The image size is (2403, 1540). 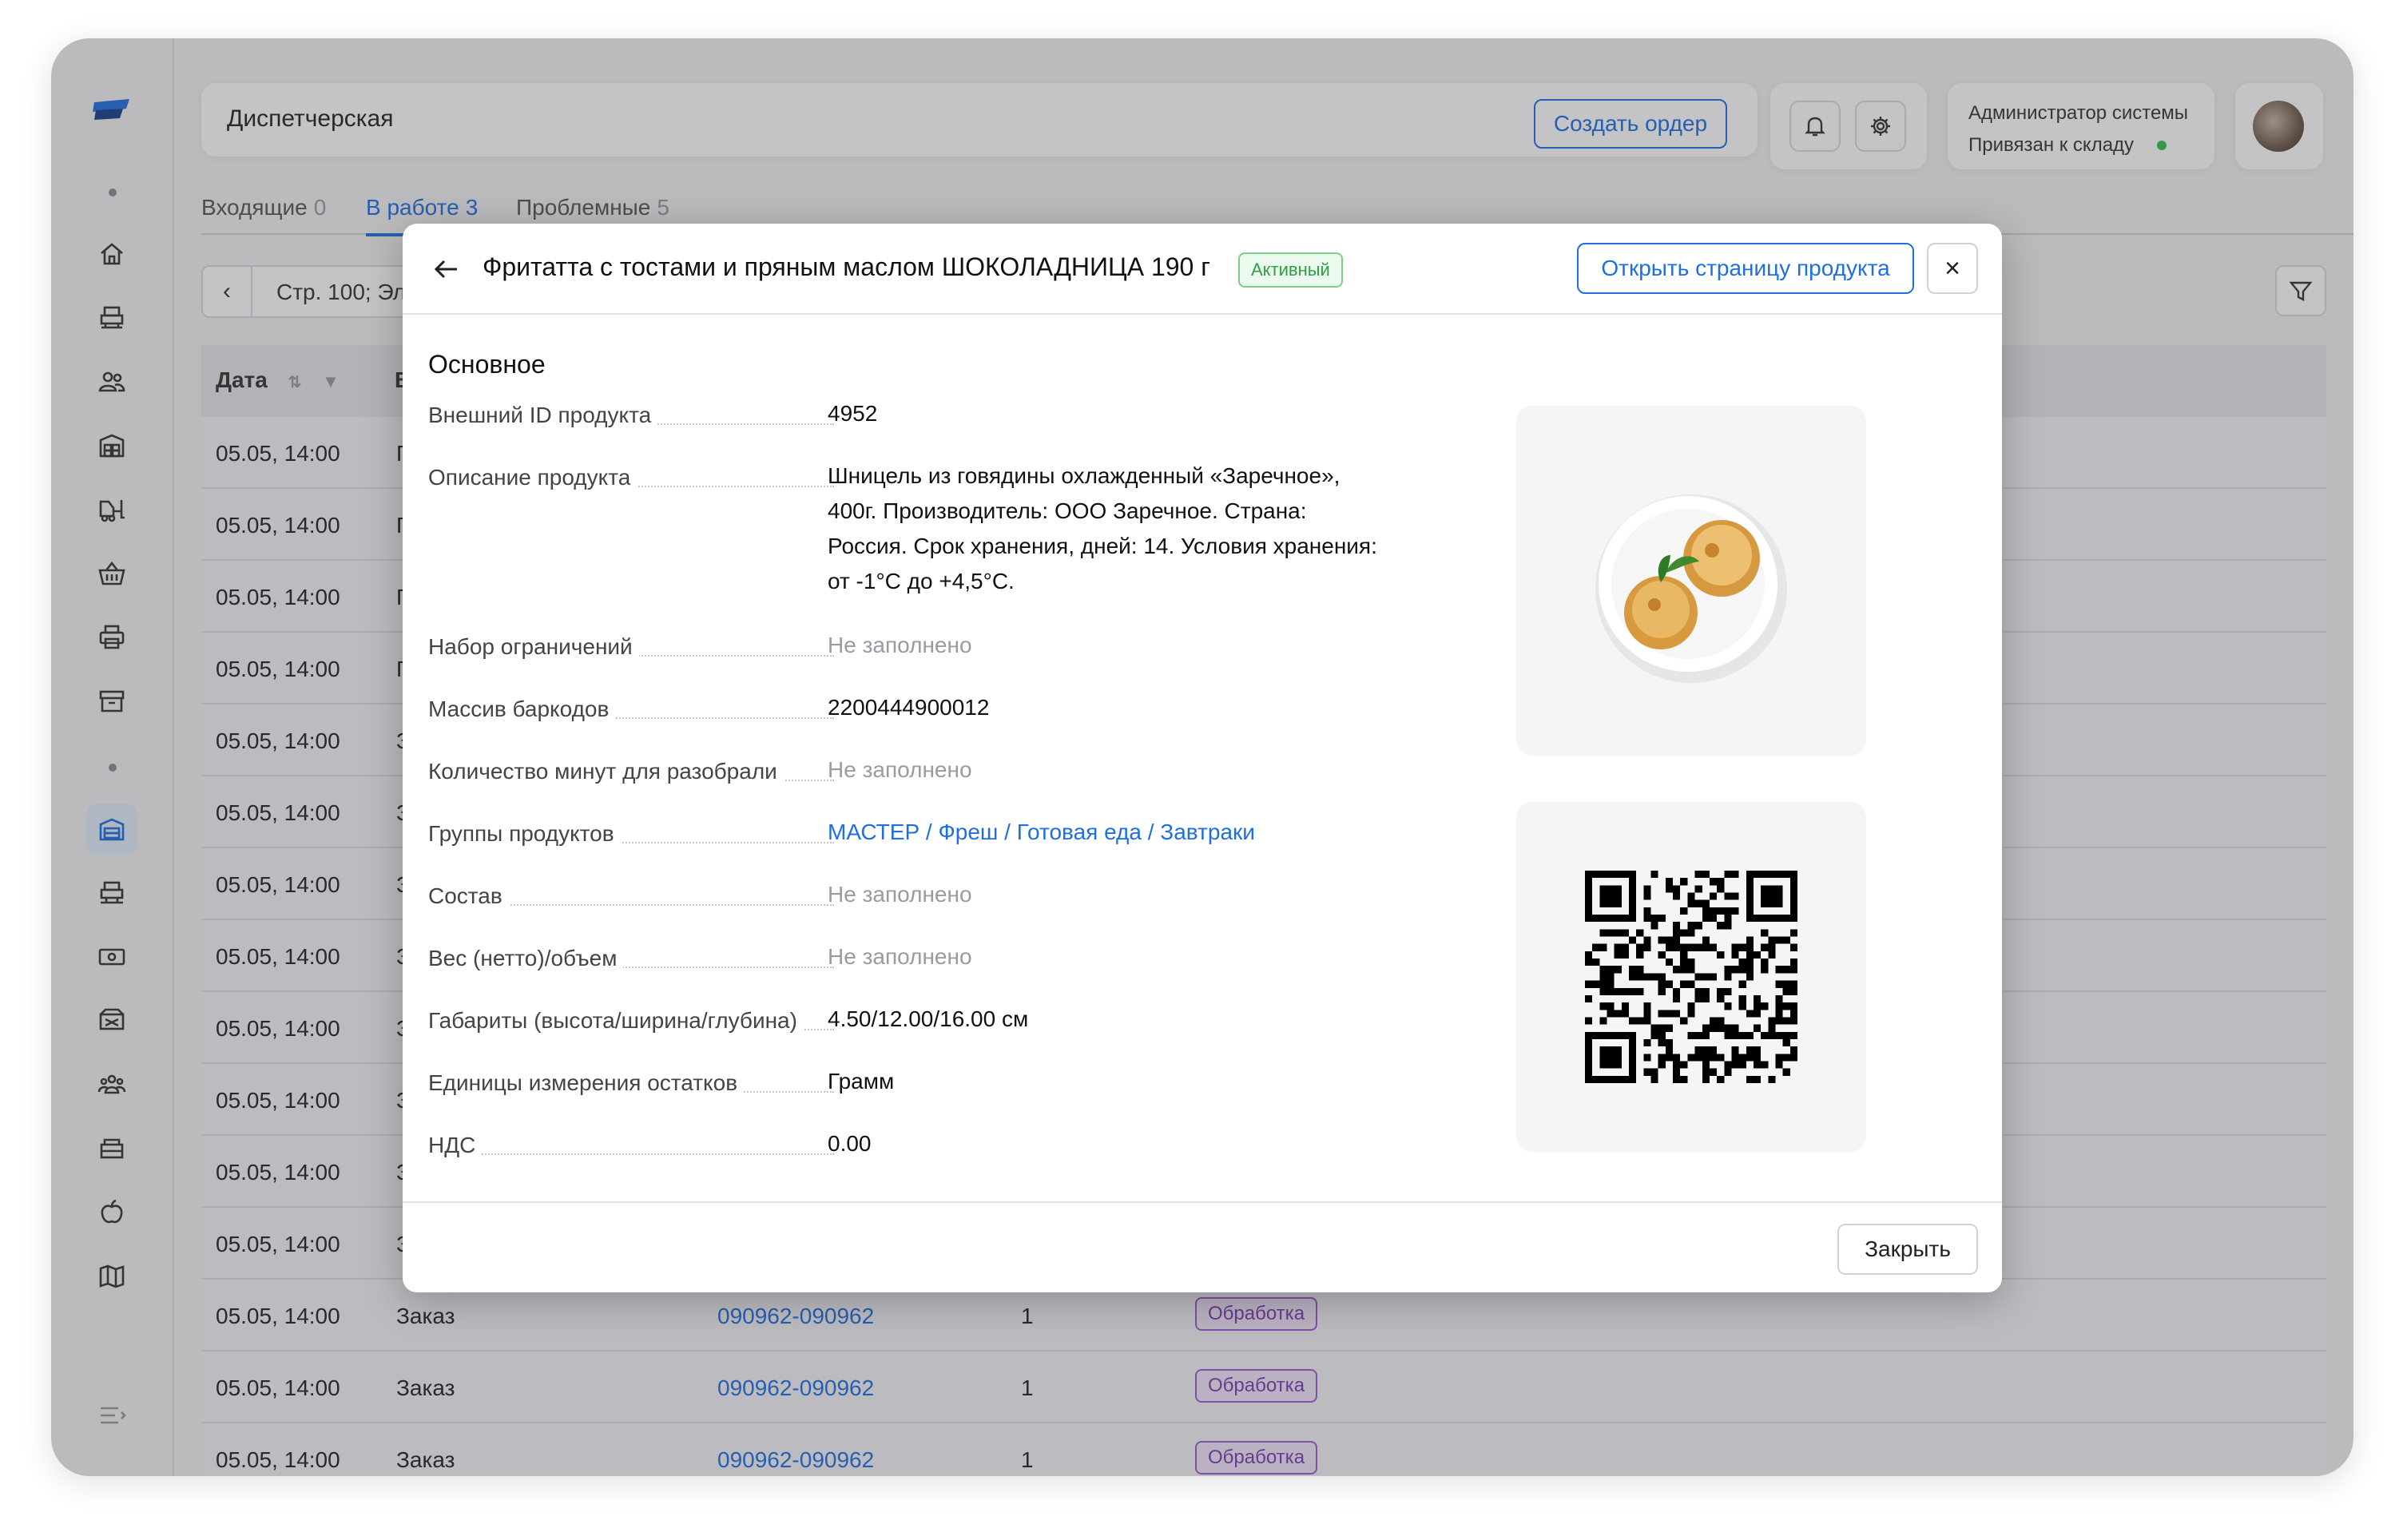 What do you see at coordinates (606, 772) in the screenshot?
I see `field-label: Количество минут для разобрали` at bounding box center [606, 772].